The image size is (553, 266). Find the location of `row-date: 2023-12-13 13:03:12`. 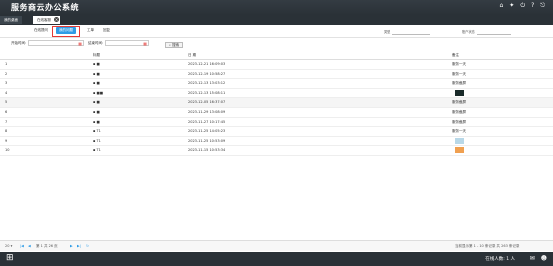

row-date: 2023-12-13 13:03:12 is located at coordinates (207, 83).